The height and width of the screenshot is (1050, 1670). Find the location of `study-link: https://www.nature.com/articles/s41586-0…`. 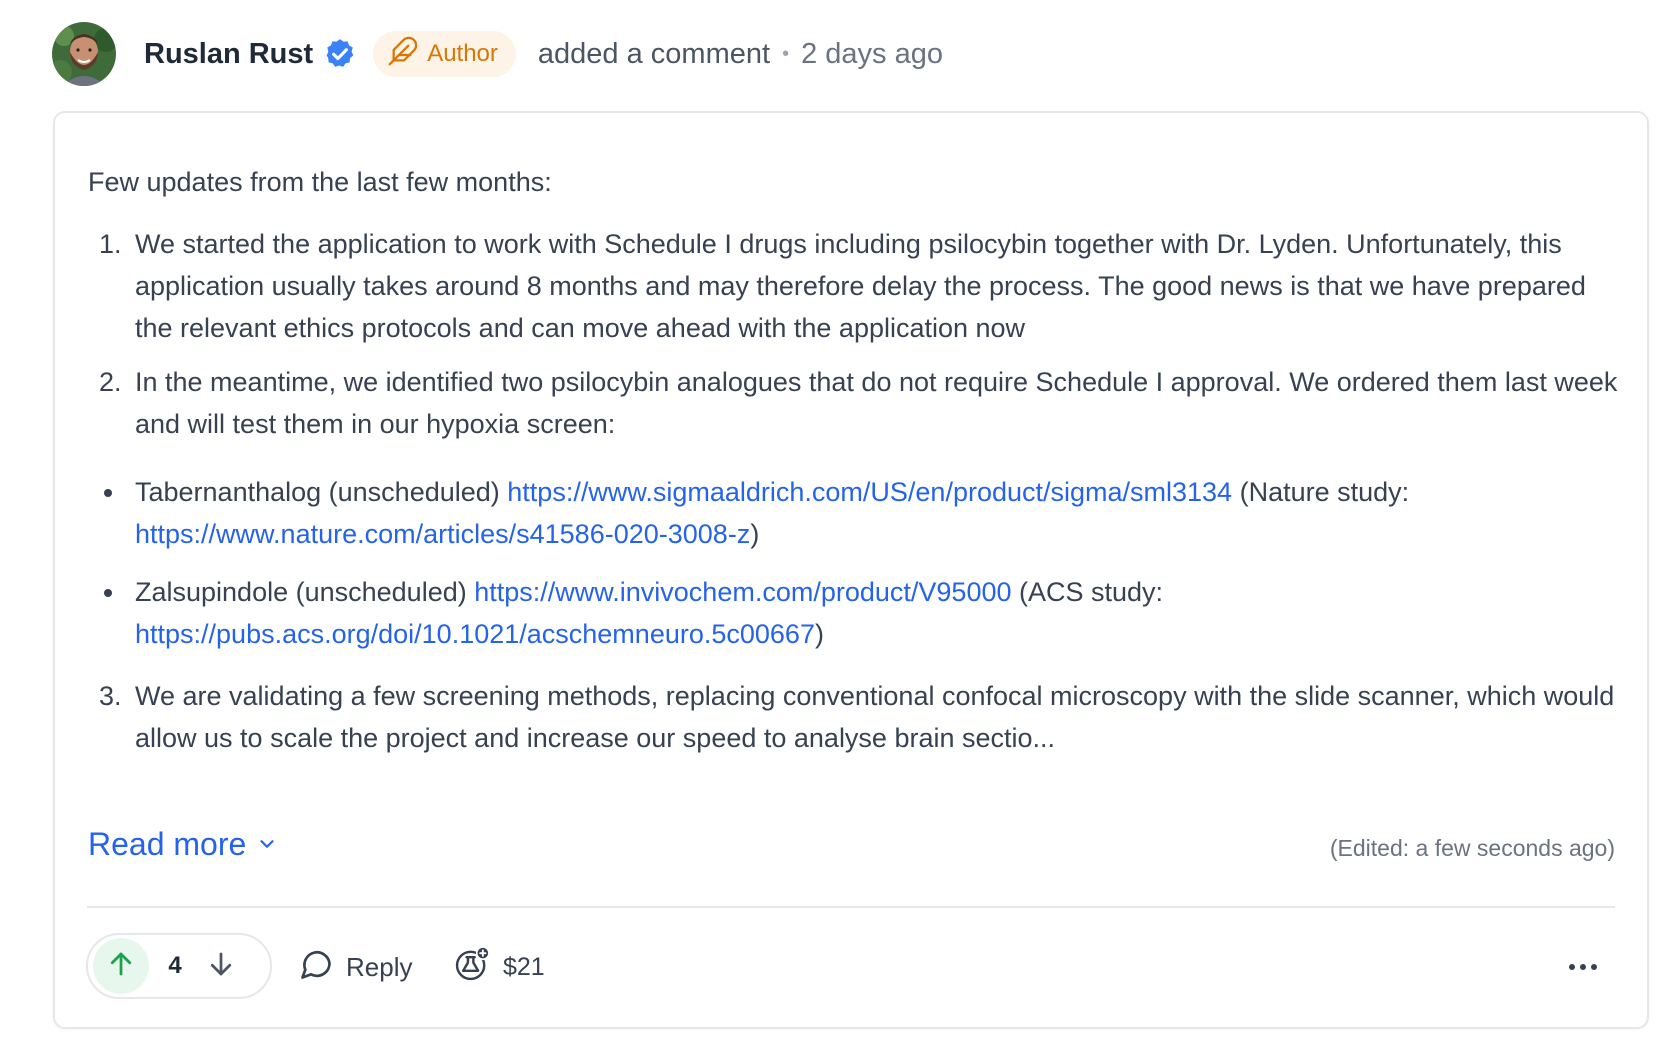

study-link: https://www.nature.com/articles/s41586-0… is located at coordinates (442, 534).